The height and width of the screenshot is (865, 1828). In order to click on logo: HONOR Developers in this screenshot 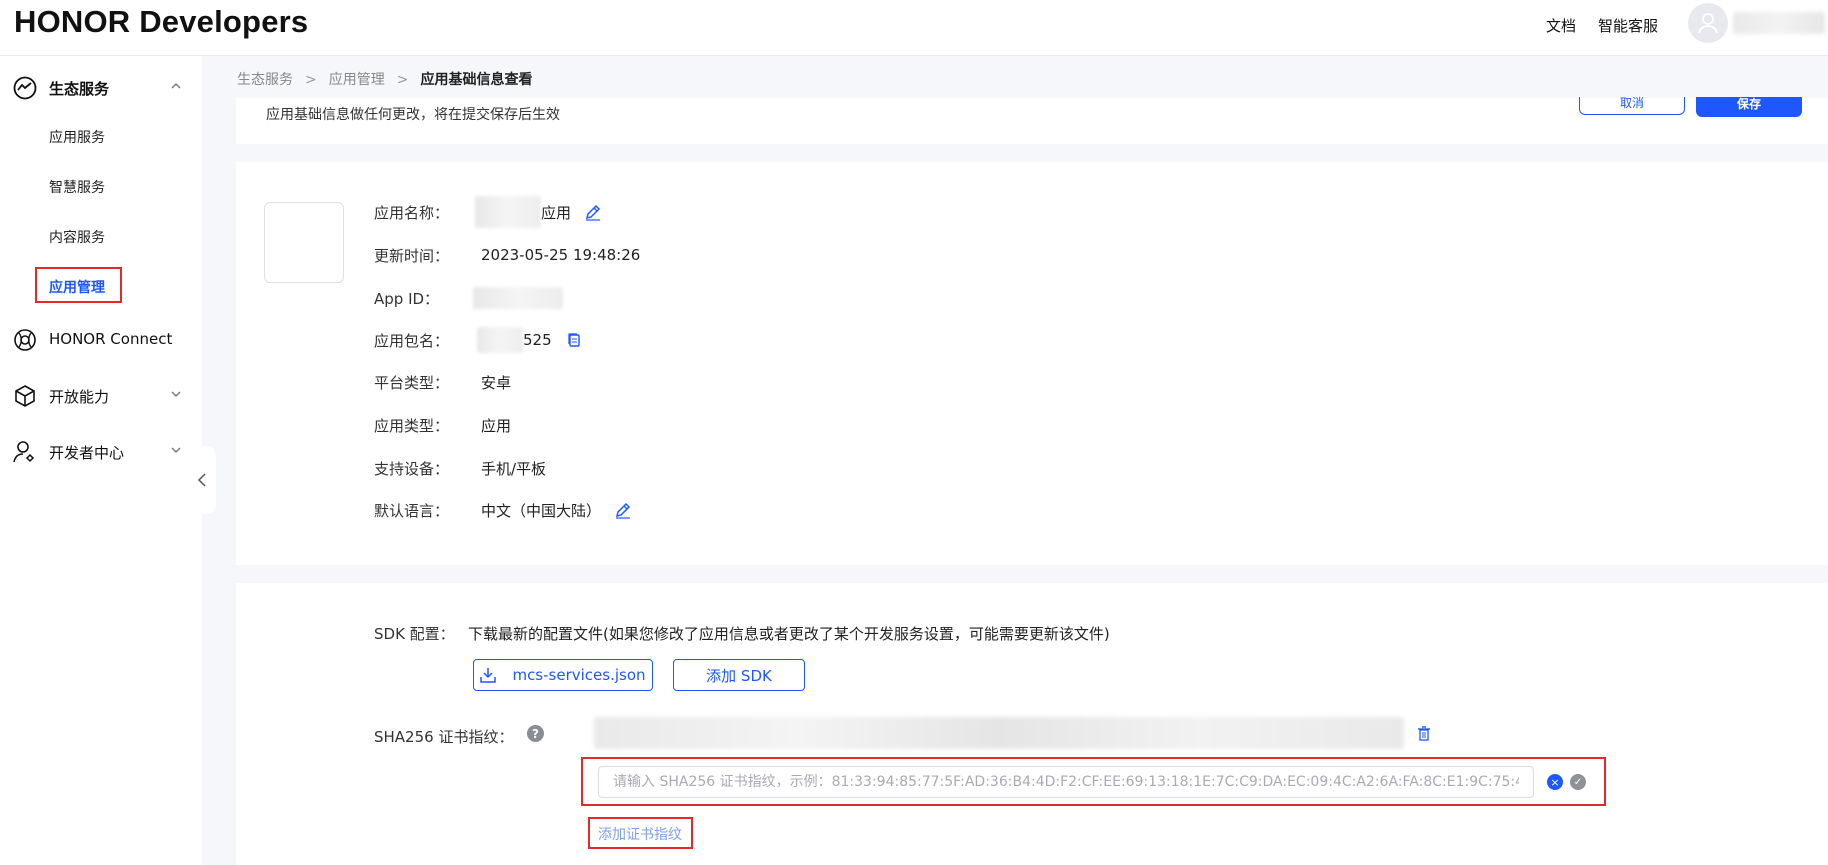, I will do `click(161, 22)`.